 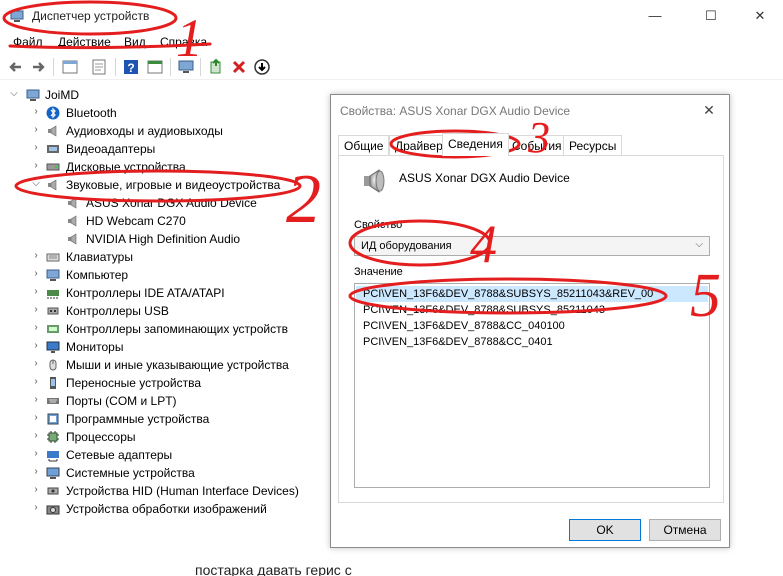 I want to click on dialog-close-button: ✕, so click(x=709, y=110).